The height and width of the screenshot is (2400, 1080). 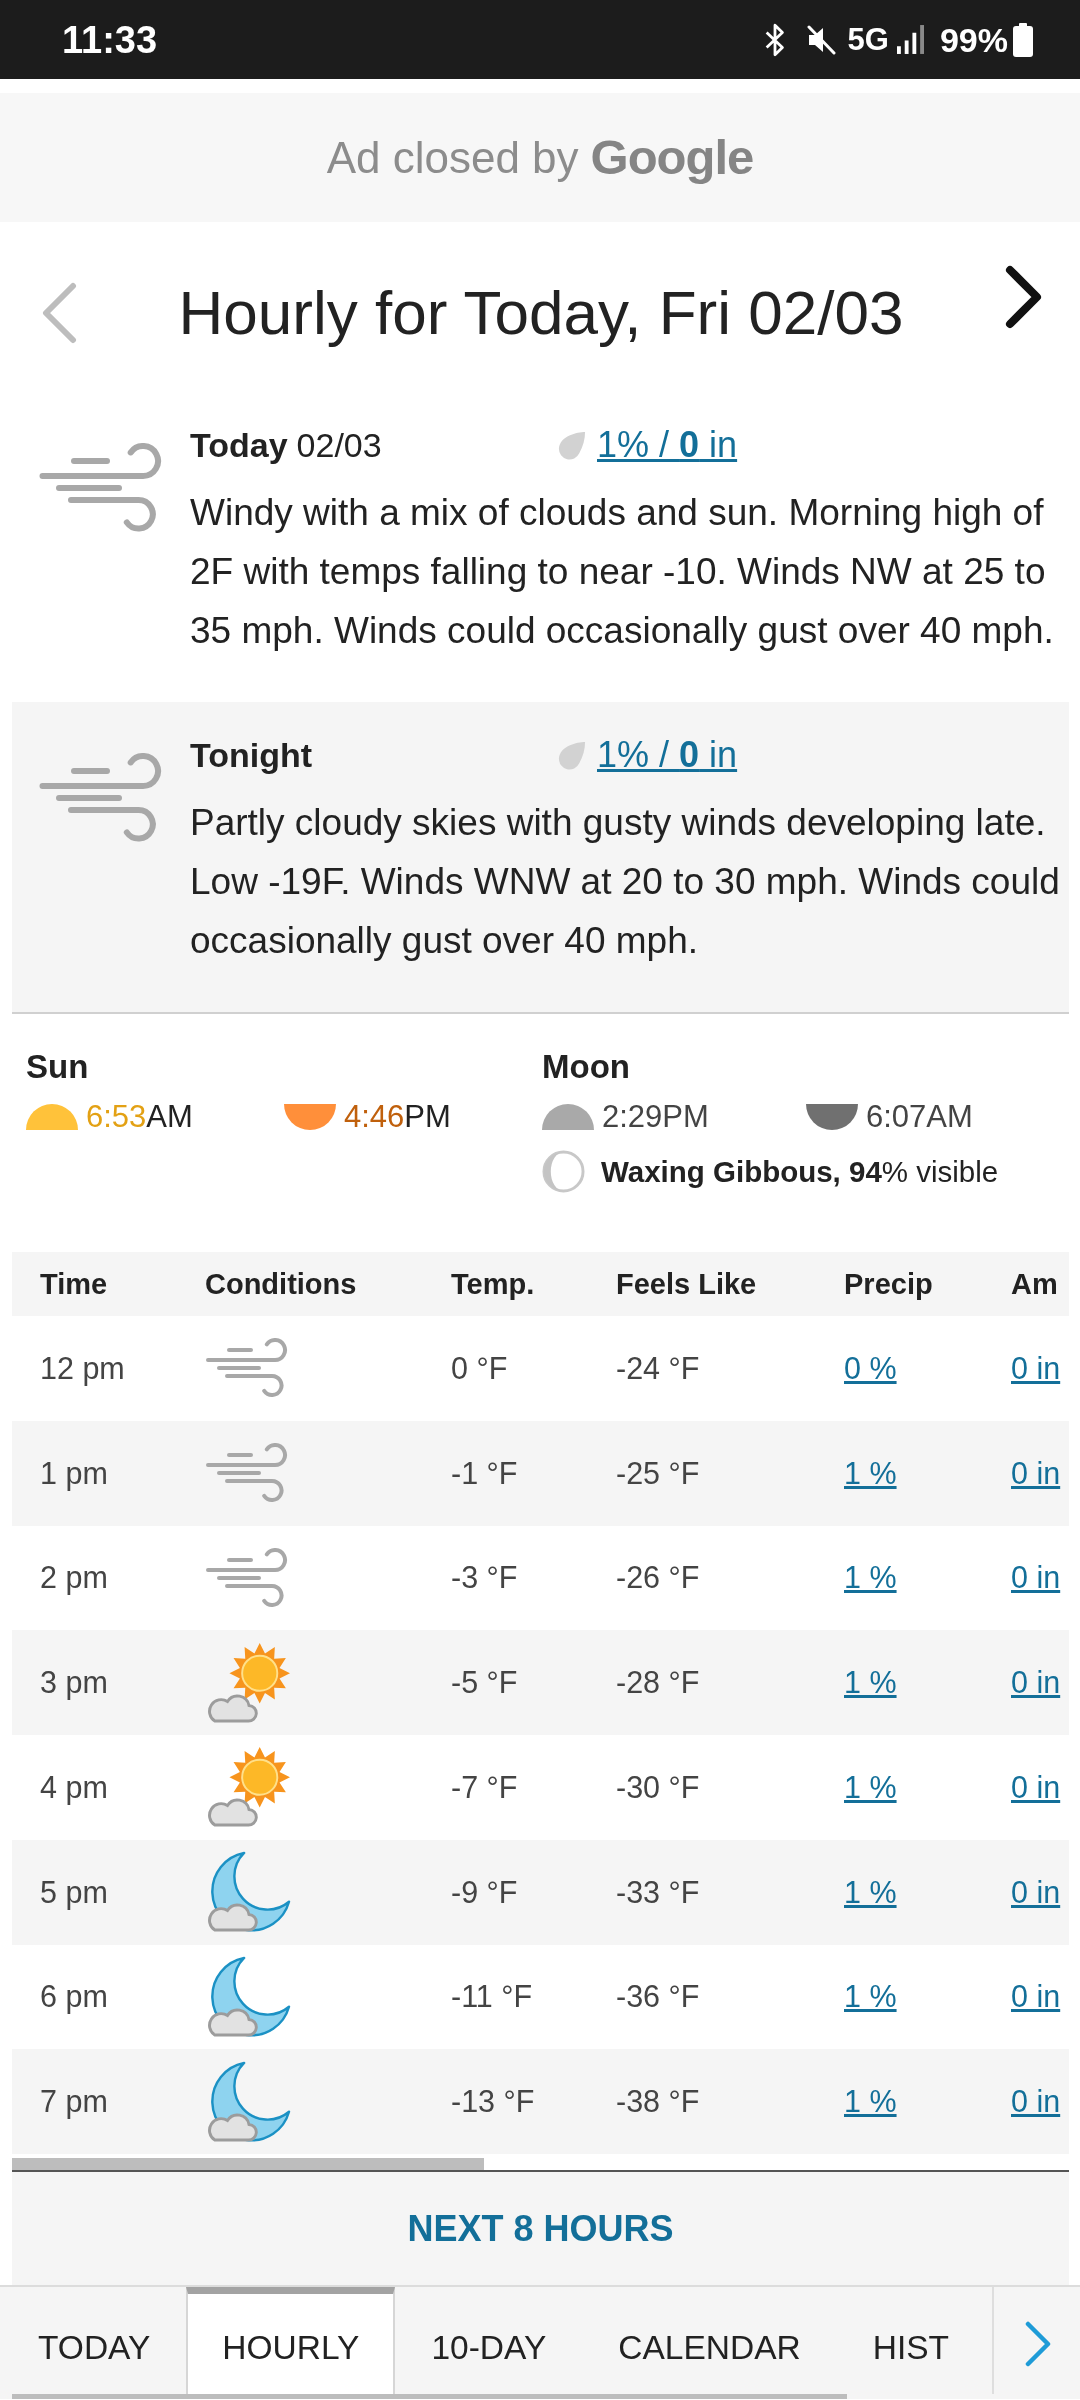 What do you see at coordinates (655, 1117) in the screenshot?
I see `moonrise-time: 2:29PM` at bounding box center [655, 1117].